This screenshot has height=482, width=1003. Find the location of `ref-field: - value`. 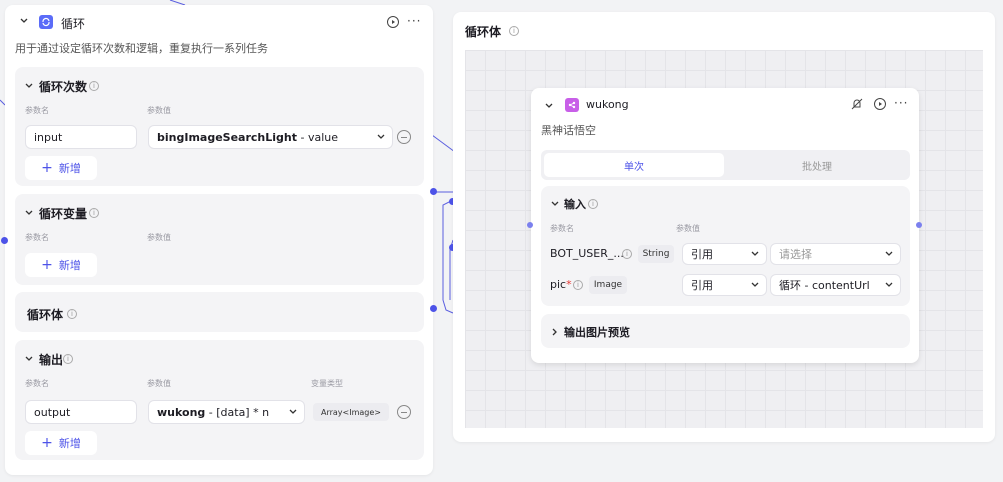

ref-field: - value is located at coordinates (318, 137).